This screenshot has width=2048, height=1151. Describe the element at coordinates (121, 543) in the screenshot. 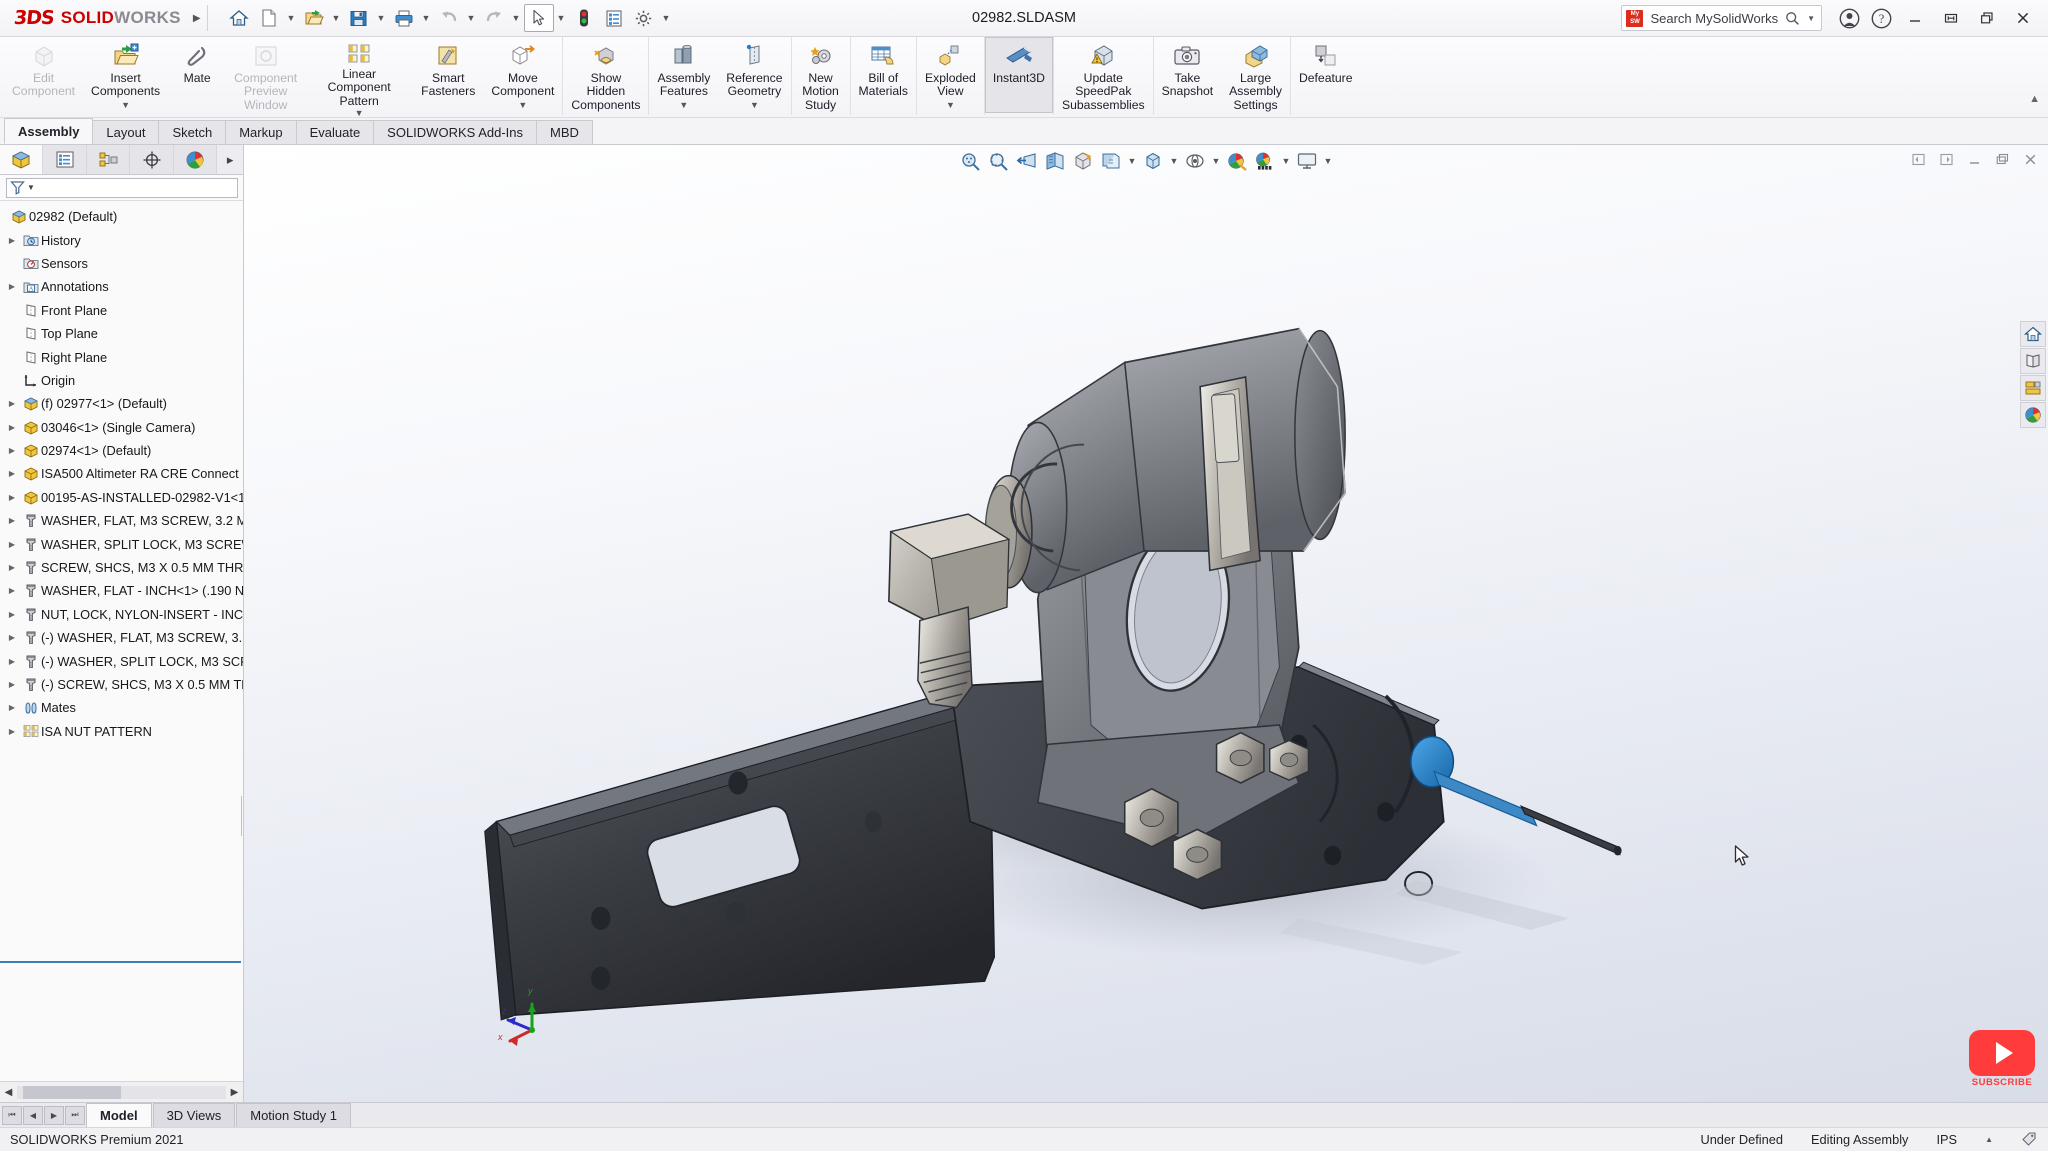

I see `tree-node: ▶ WASHER, SPLIT LOCK, M3 SCREW` at that location.